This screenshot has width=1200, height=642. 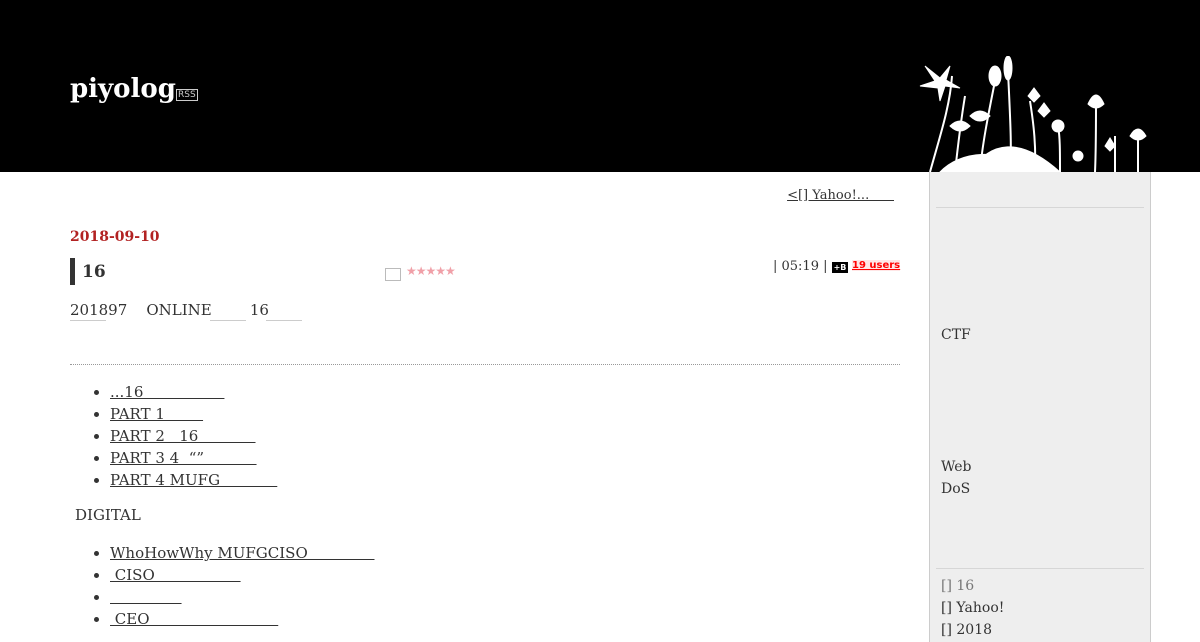 I want to click on section-link, so click(x=146, y=597).